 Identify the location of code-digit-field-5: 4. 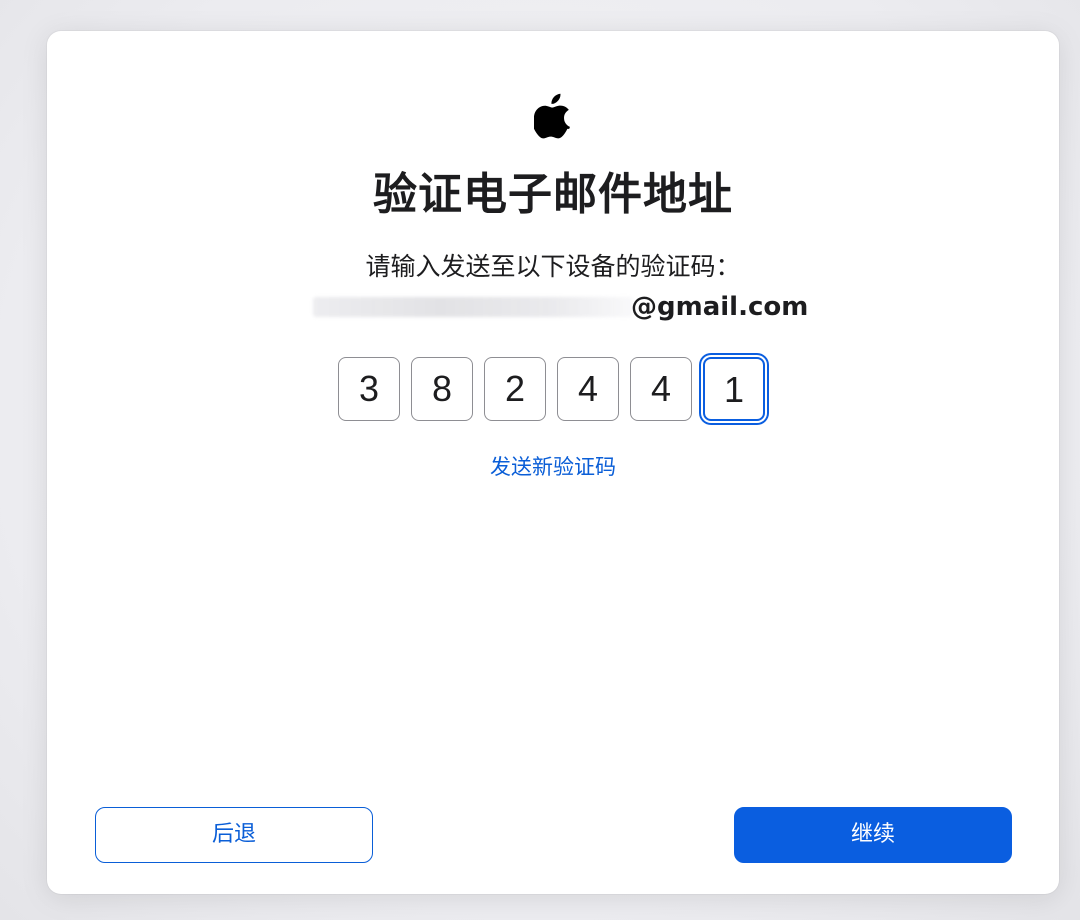
(661, 389).